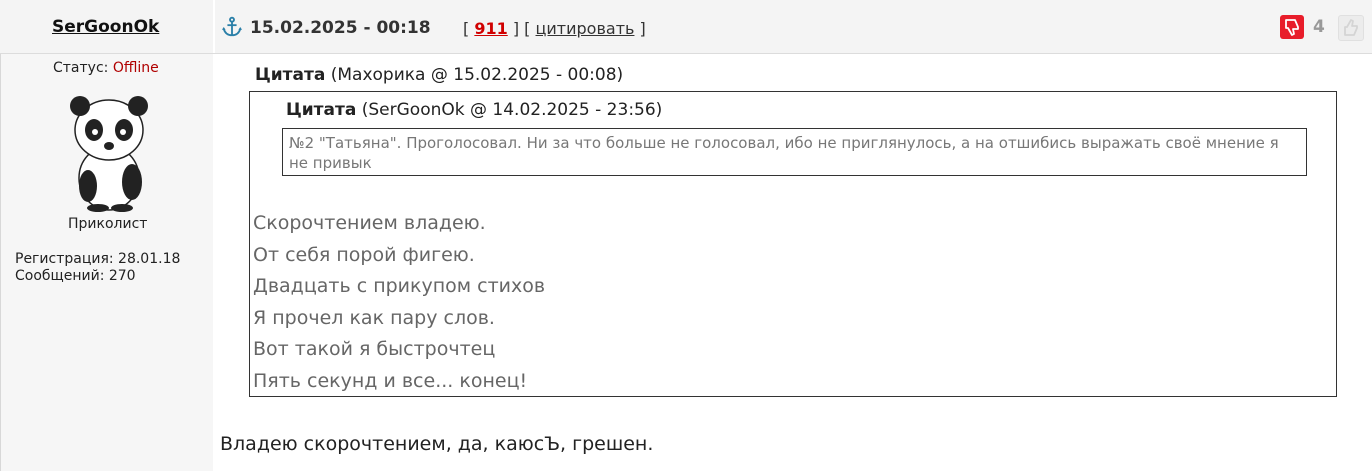 This screenshot has height=471, width=1372. I want to click on poem-line: Я прочел как пару слов., so click(374, 317).